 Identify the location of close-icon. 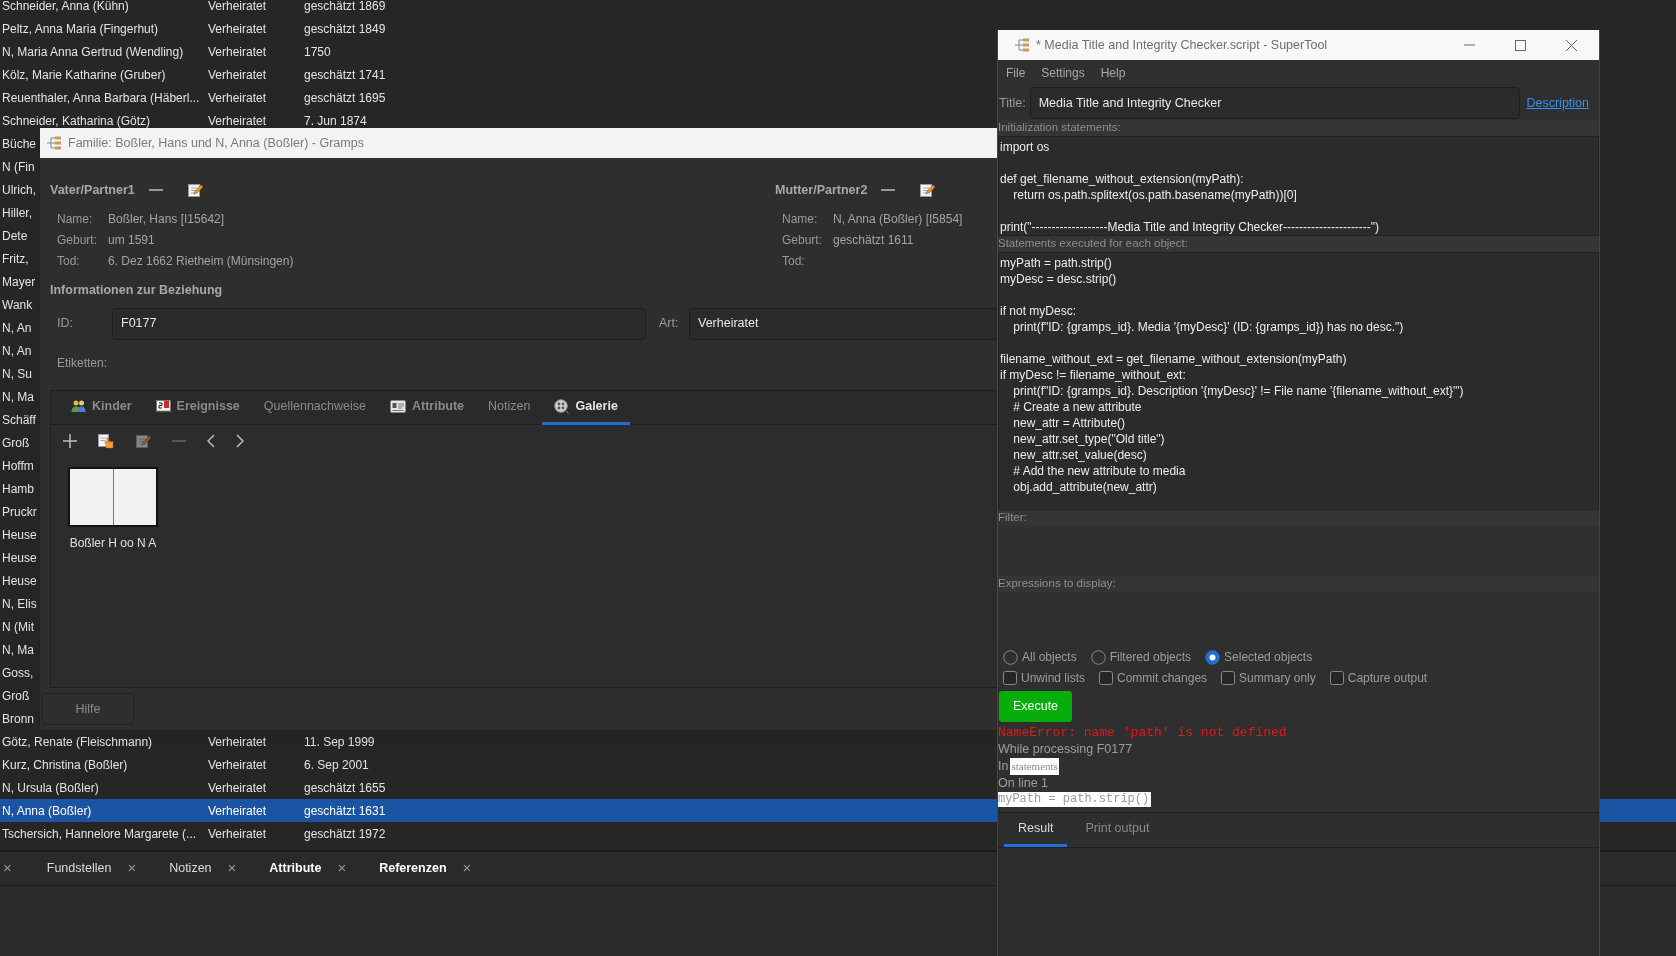
(1571, 45).